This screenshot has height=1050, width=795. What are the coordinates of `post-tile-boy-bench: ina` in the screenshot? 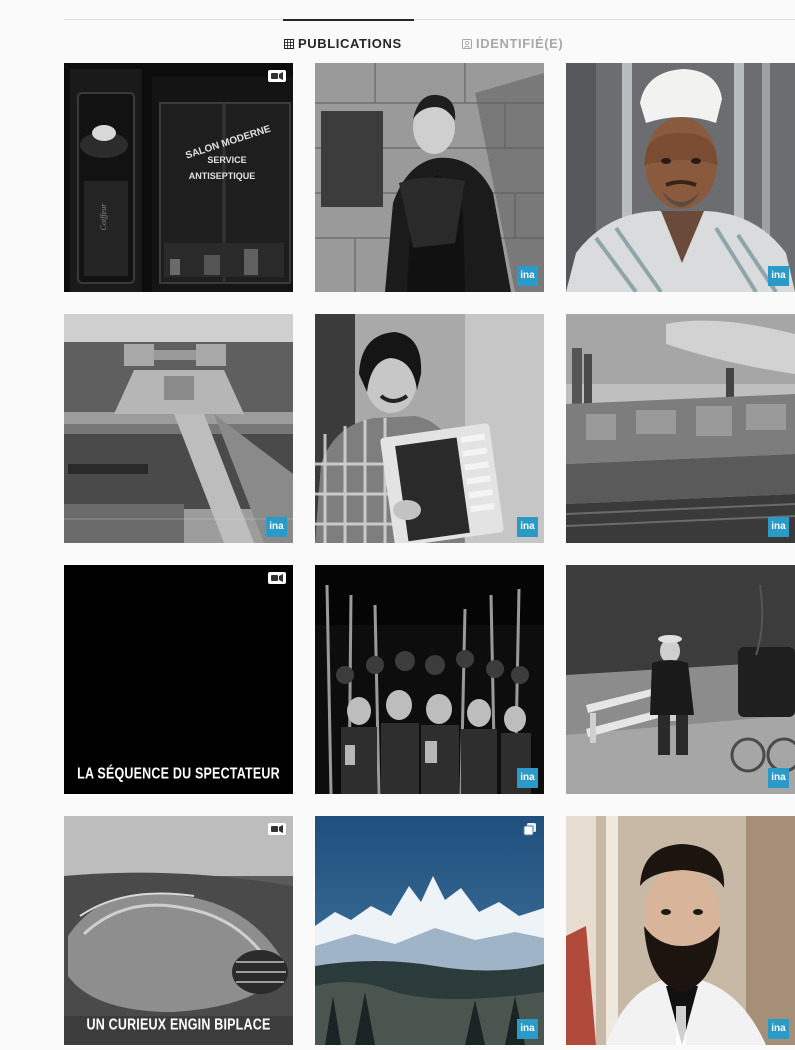 It's located at (680, 679).